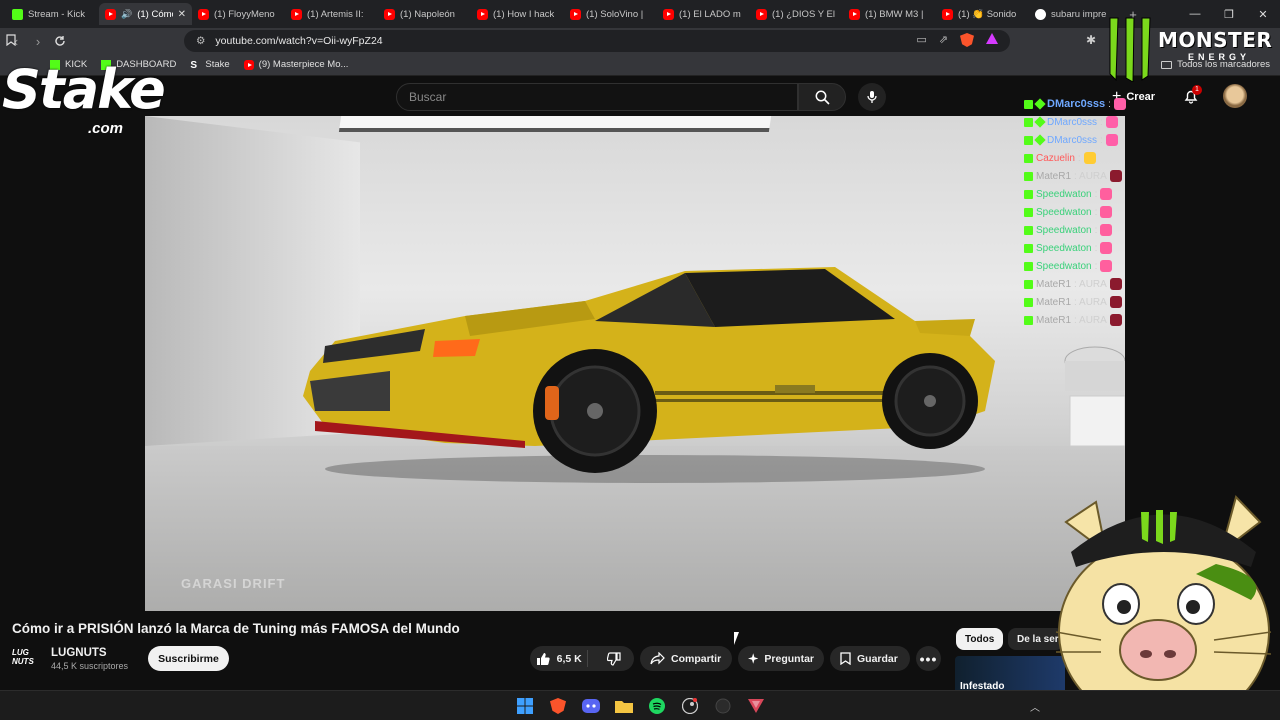  Describe the element at coordinates (1192, 97) in the screenshot. I see `notifications-button: 1` at that location.